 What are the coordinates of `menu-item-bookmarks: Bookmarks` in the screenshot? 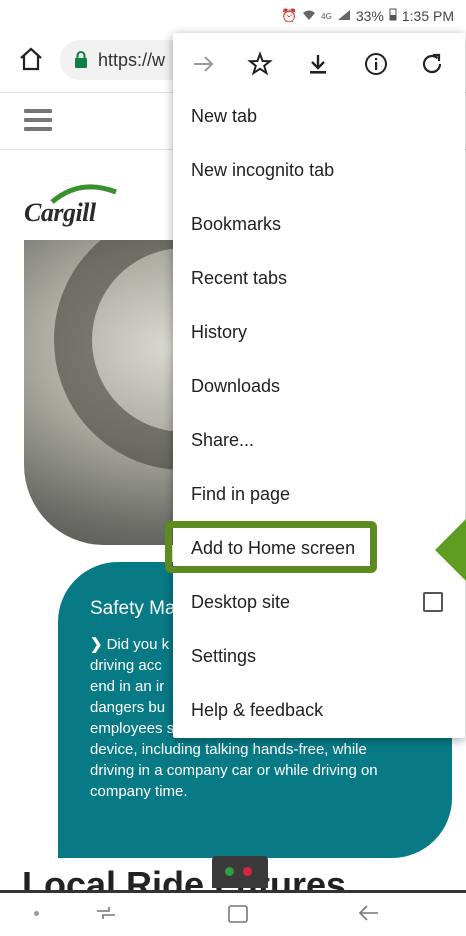 It's located at (319, 224).